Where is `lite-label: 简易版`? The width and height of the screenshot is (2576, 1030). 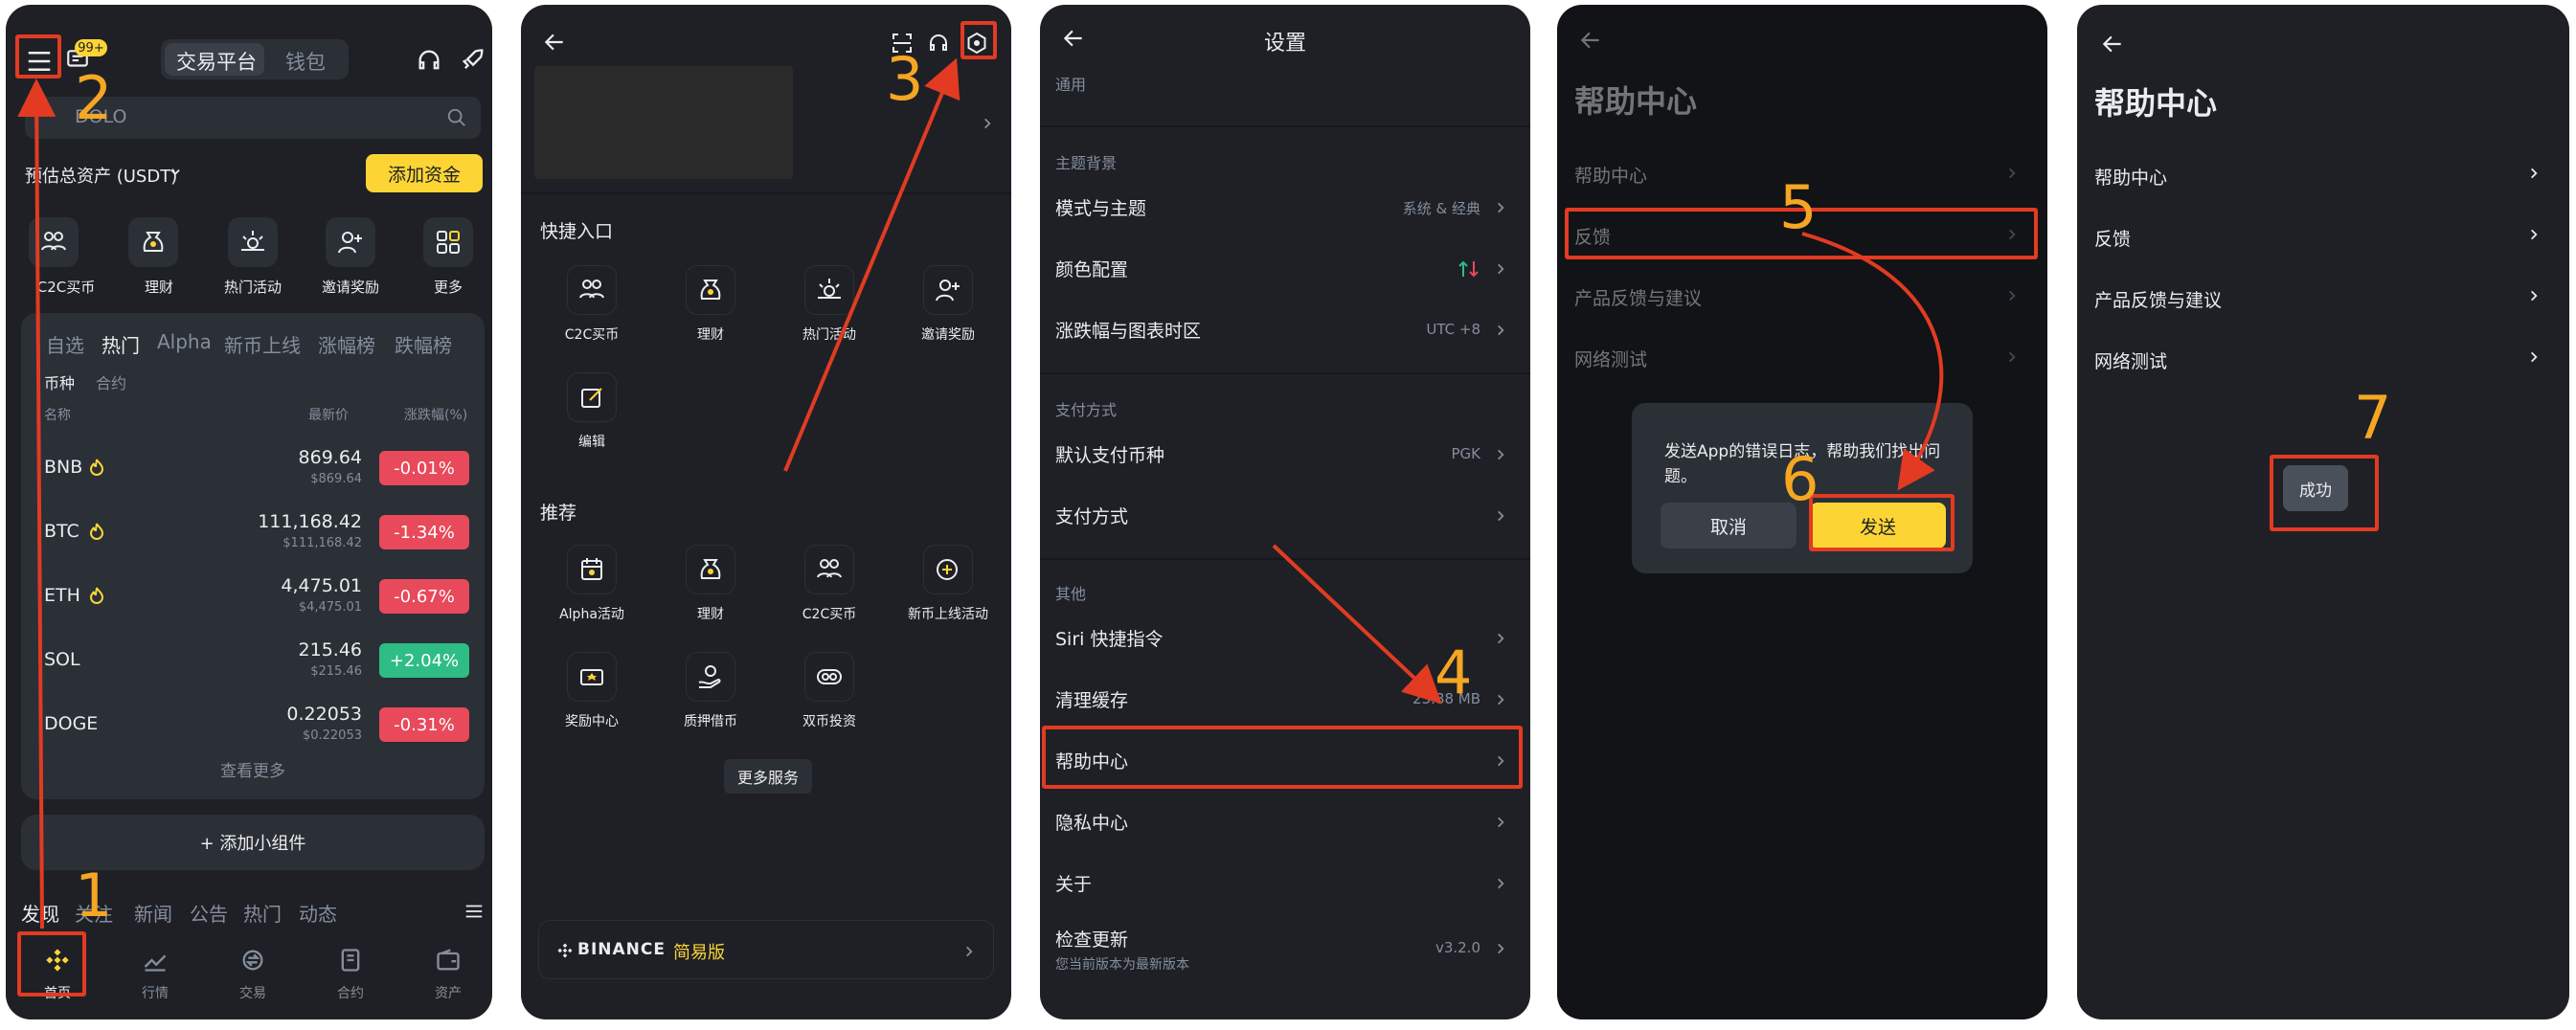 lite-label: 简易版 is located at coordinates (699, 953).